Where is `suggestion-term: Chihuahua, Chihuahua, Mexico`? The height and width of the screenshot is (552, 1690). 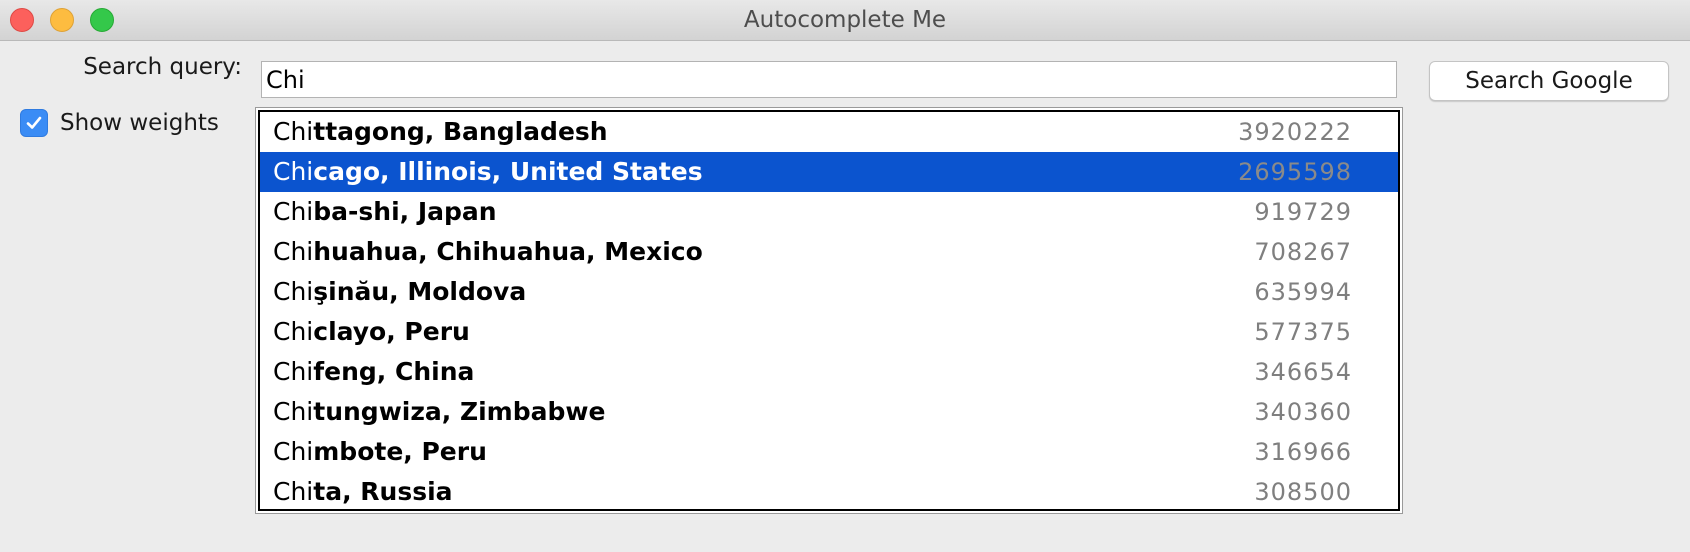
suggestion-term: Chihuahua, Chihuahua, Mexico is located at coordinates (488, 252).